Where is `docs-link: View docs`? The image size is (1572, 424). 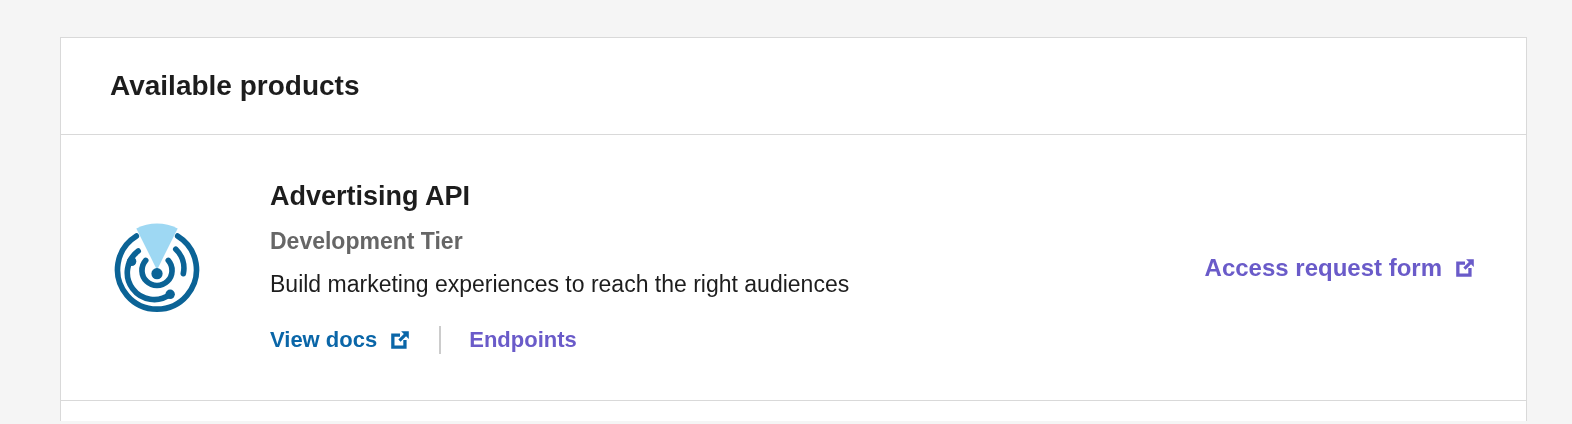 docs-link: View docs is located at coordinates (341, 340).